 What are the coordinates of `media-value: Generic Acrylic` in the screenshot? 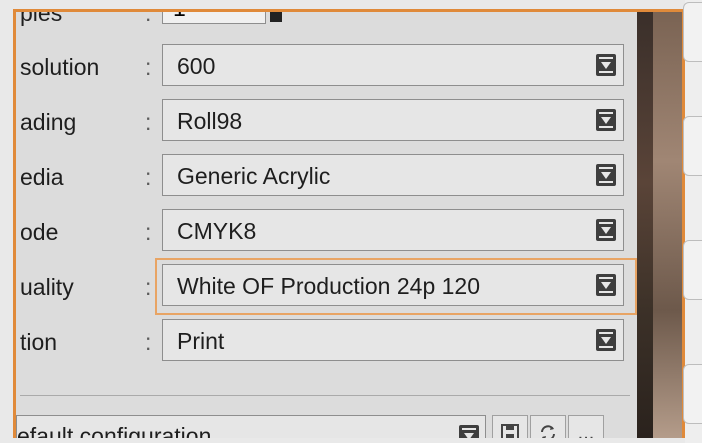 It's located at (254, 176).